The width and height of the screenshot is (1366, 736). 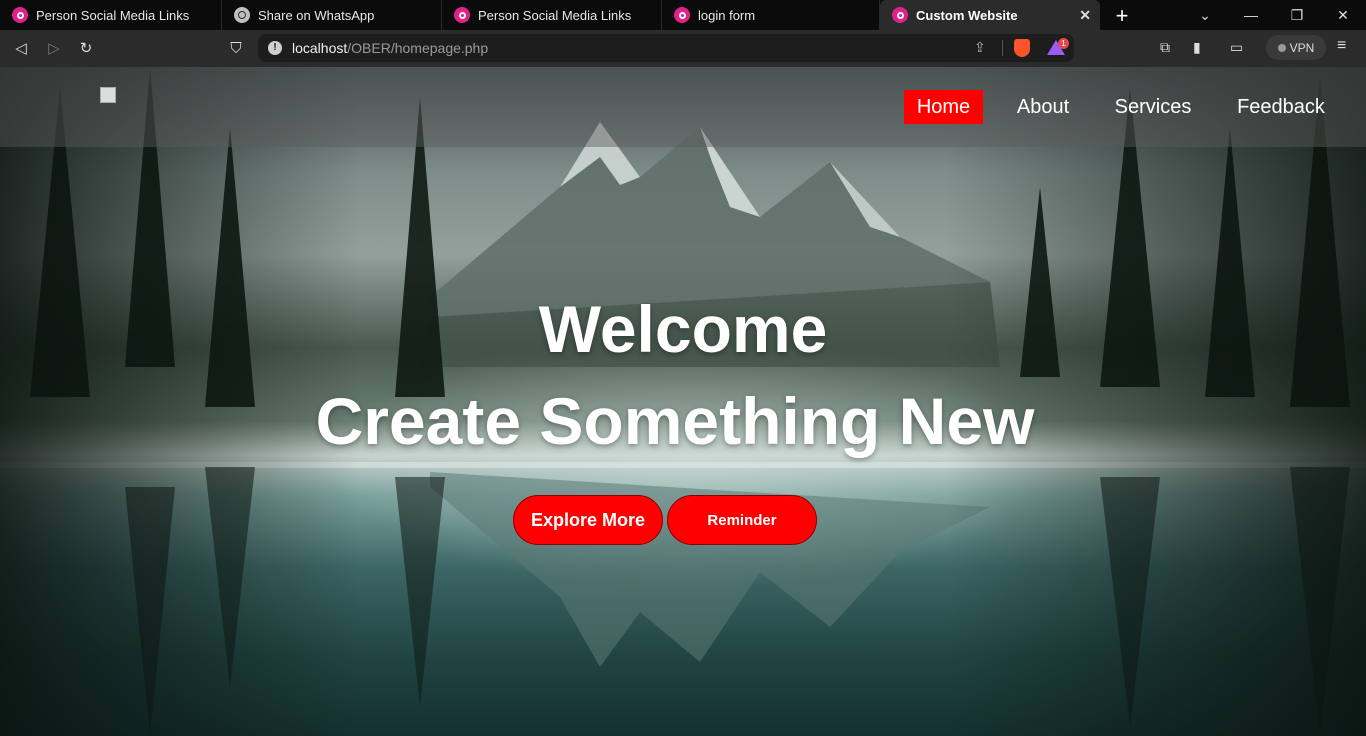 What do you see at coordinates (21, 48) in the screenshot?
I see `back-icon: ◁` at bounding box center [21, 48].